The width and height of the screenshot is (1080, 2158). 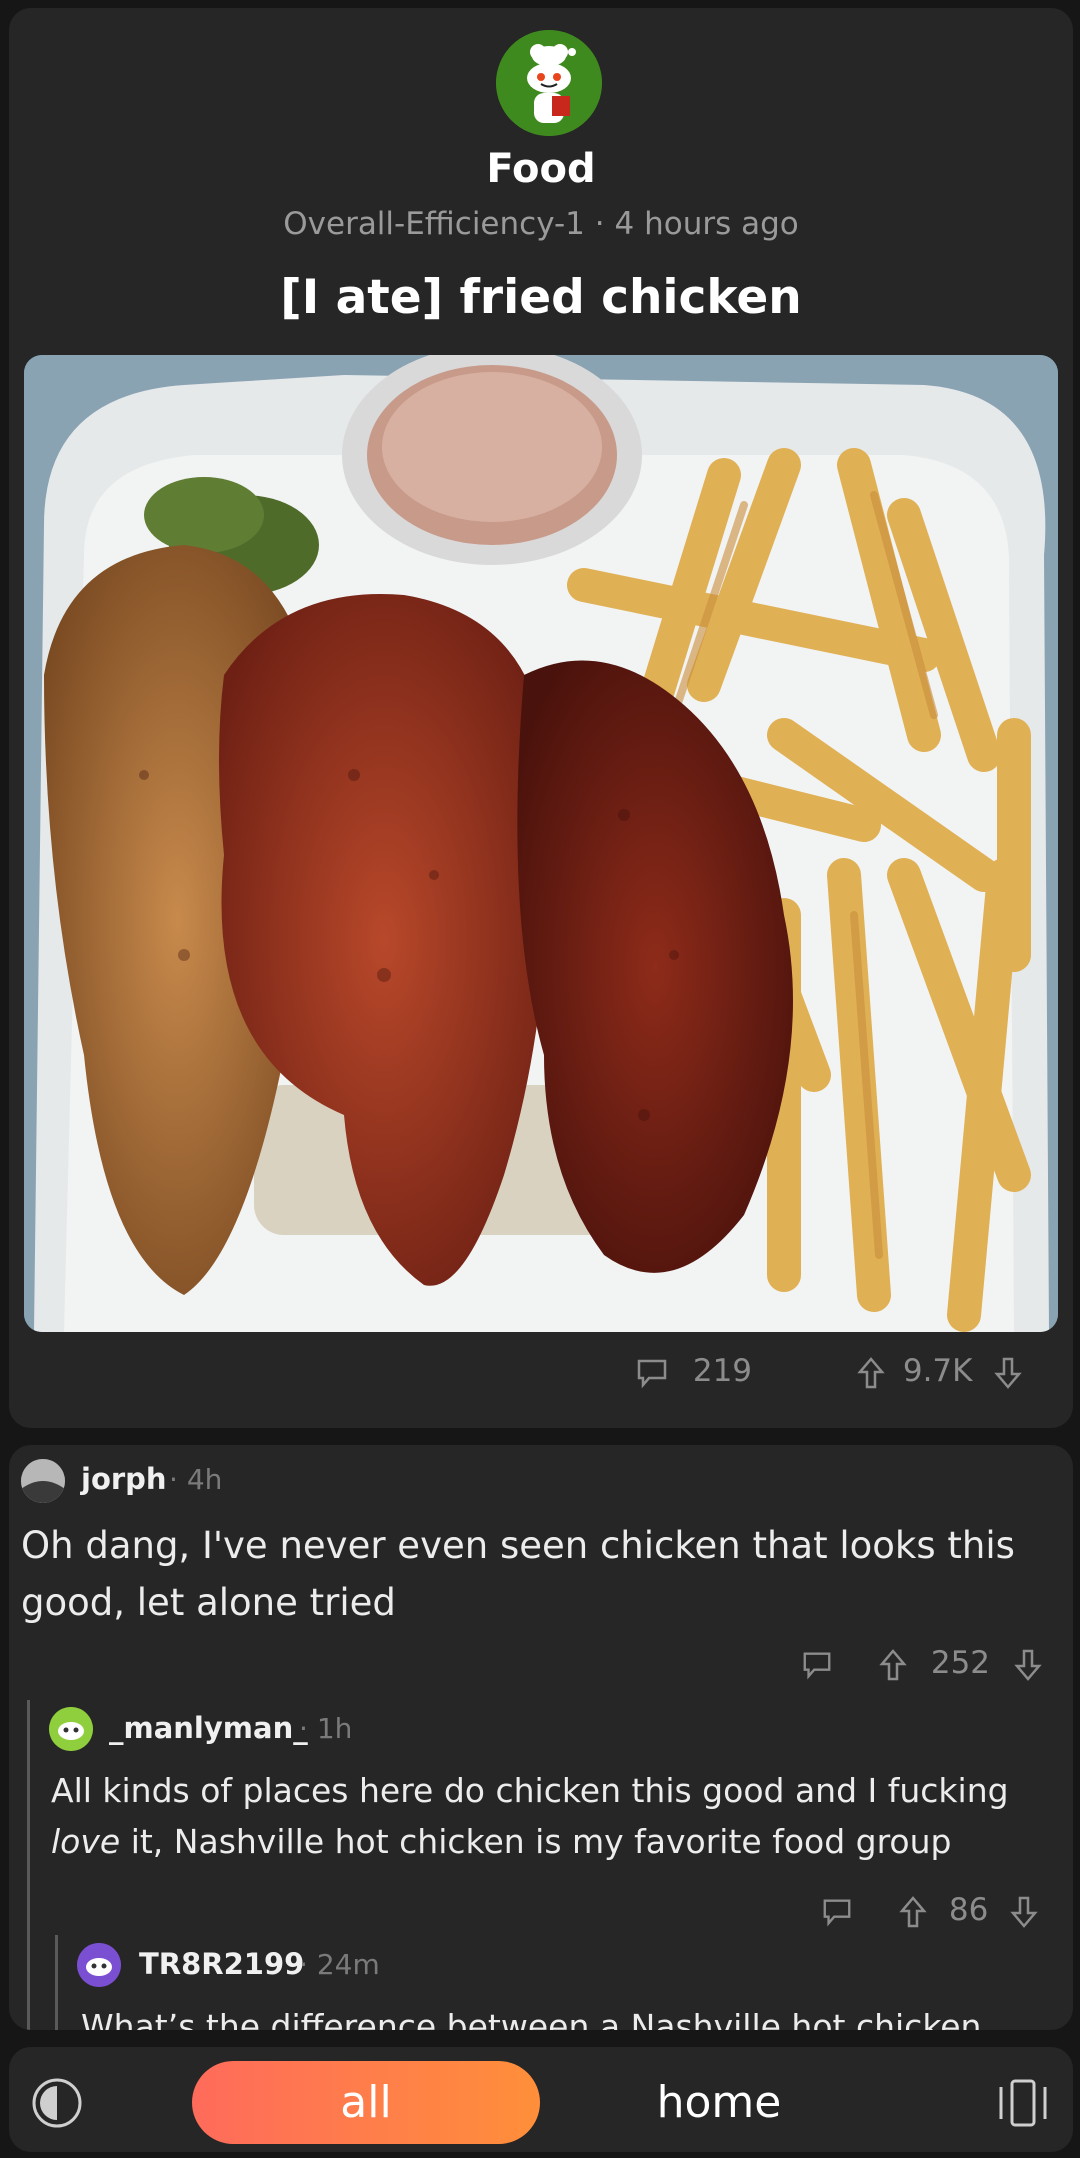 I want to click on comment-time: · 1h, so click(x=326, y=1728).